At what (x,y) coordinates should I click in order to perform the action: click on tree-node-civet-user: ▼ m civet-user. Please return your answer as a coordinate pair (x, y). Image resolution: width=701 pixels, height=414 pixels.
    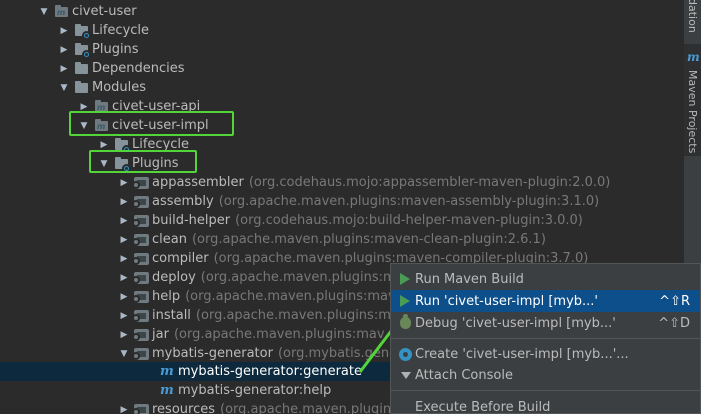
    Looking at the image, I should click on (341, 11).